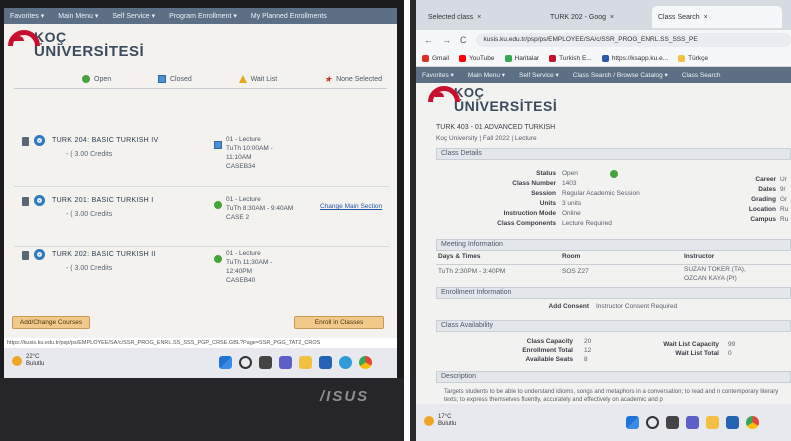  Describe the element at coordinates (339, 322) in the screenshot. I see `enroll-in-classes-button: Enroll in Classes` at that location.